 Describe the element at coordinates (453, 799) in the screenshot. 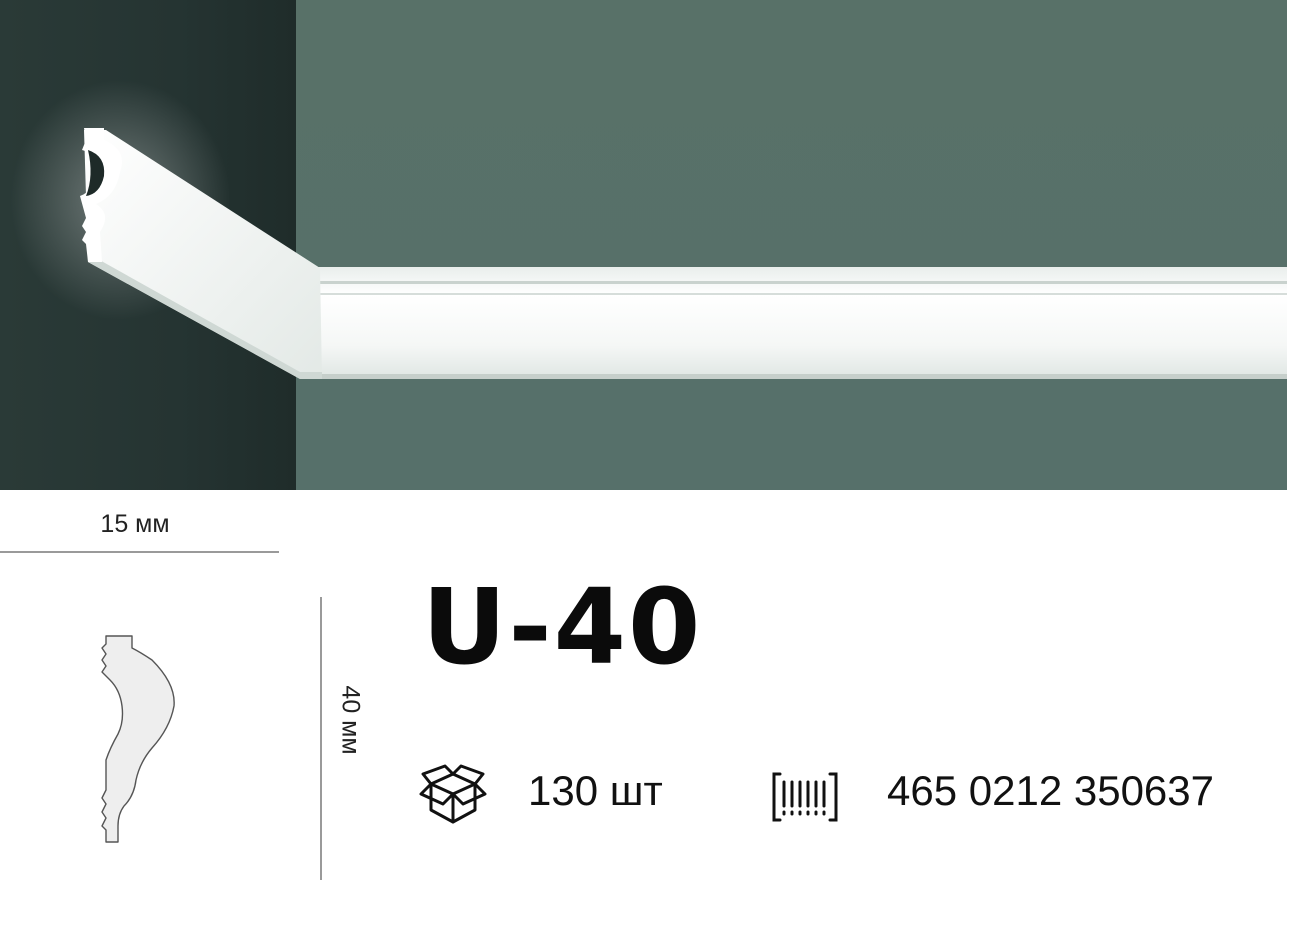

I see `box-icon` at that location.